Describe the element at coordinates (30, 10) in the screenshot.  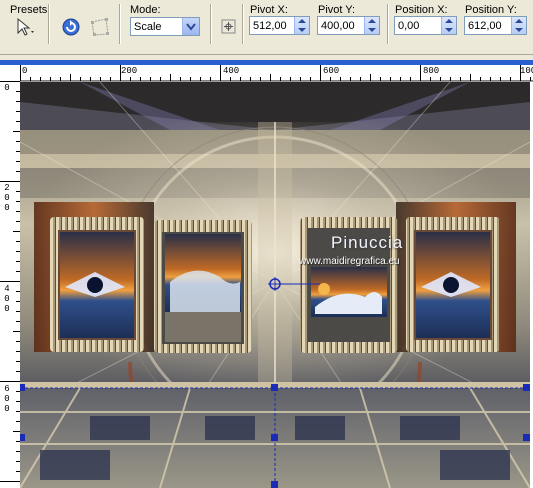
I see `presets-label: Presets:` at that location.